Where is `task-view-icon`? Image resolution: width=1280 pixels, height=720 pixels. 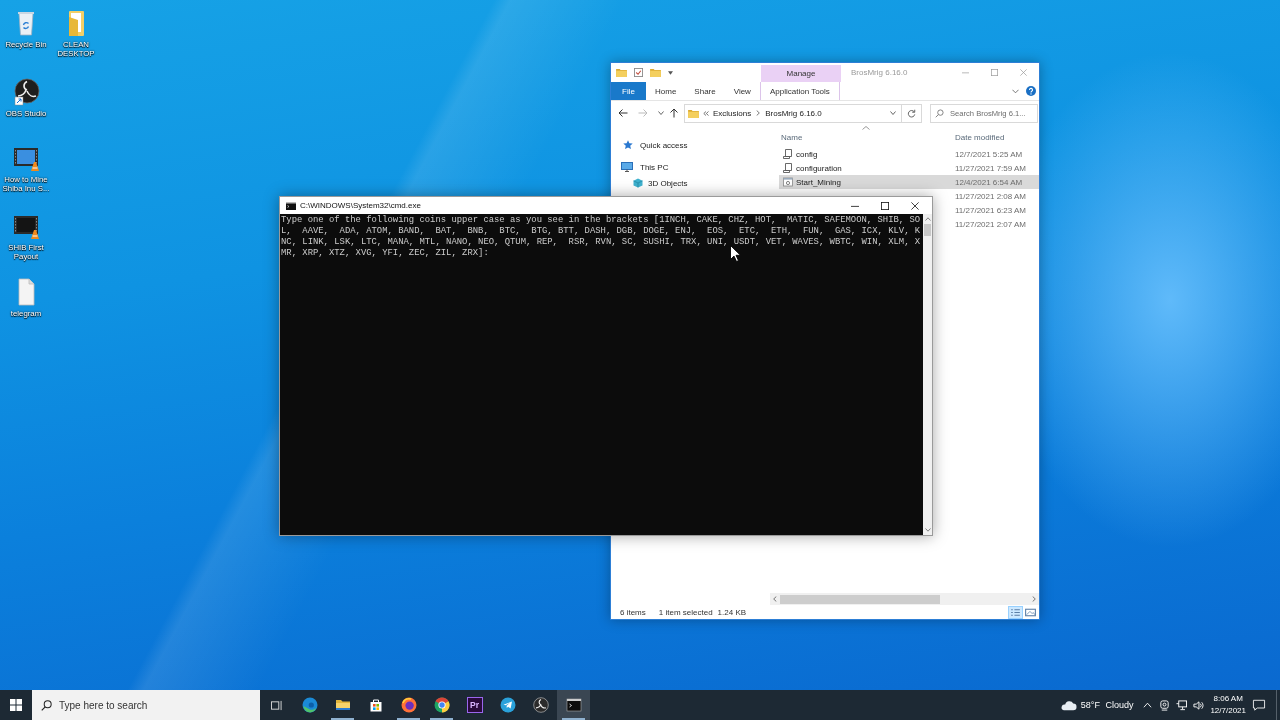
task-view-icon is located at coordinates (276, 705).